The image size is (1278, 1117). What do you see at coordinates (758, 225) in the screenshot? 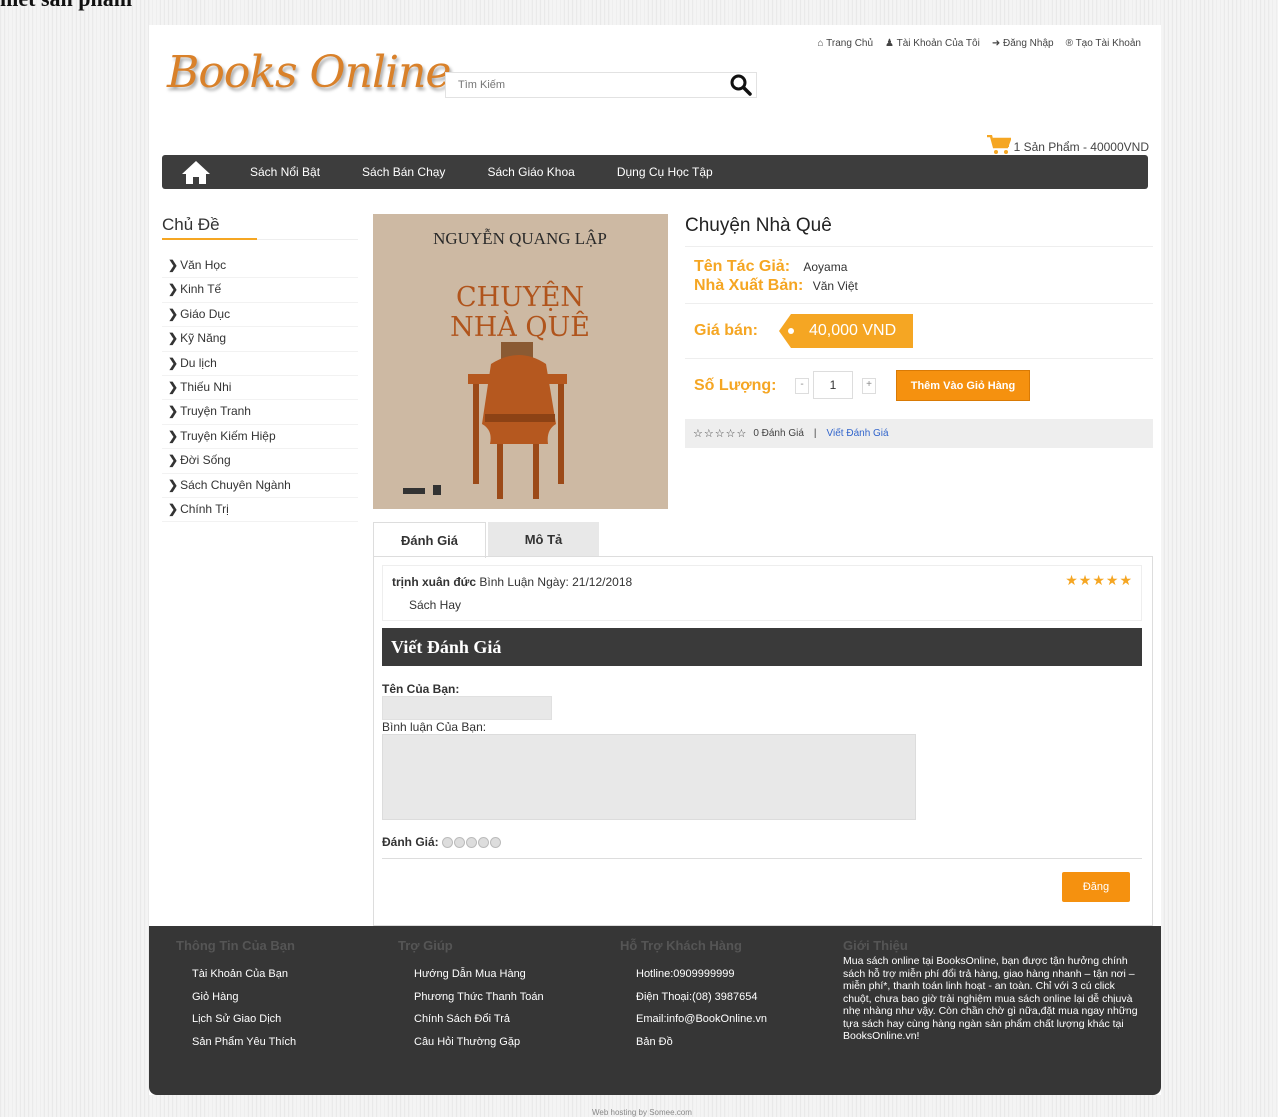
I see `product-title: Chuyện Nhà Quê` at bounding box center [758, 225].